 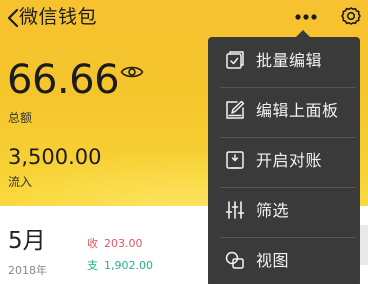 What do you see at coordinates (20, 118) in the screenshot?
I see `balance-label: 总额` at bounding box center [20, 118].